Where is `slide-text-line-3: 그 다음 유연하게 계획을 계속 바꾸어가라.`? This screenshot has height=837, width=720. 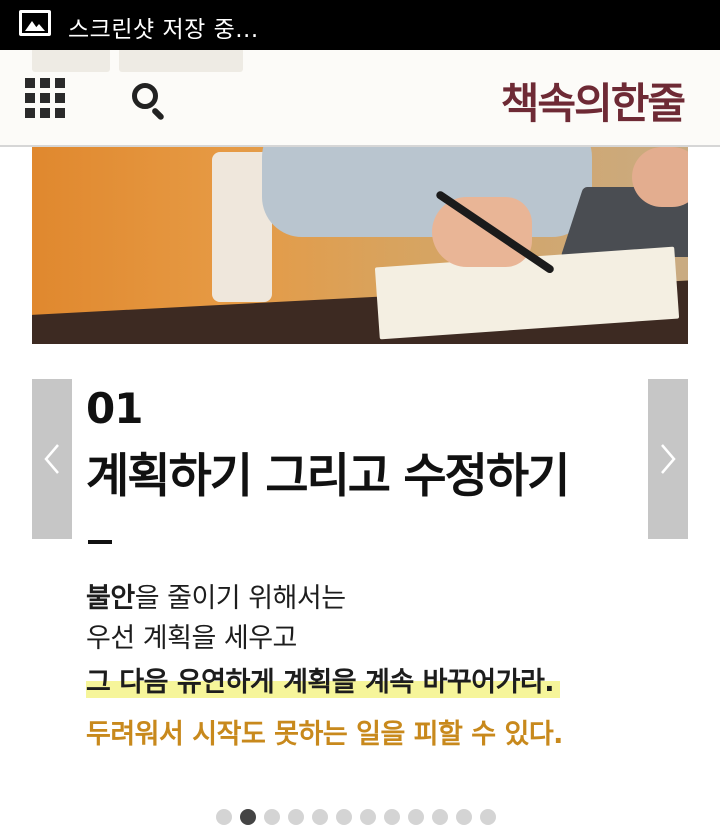
slide-text-line-3: 그 다음 유연하게 계획을 계속 바꾸어가라. is located at coordinates (323, 679).